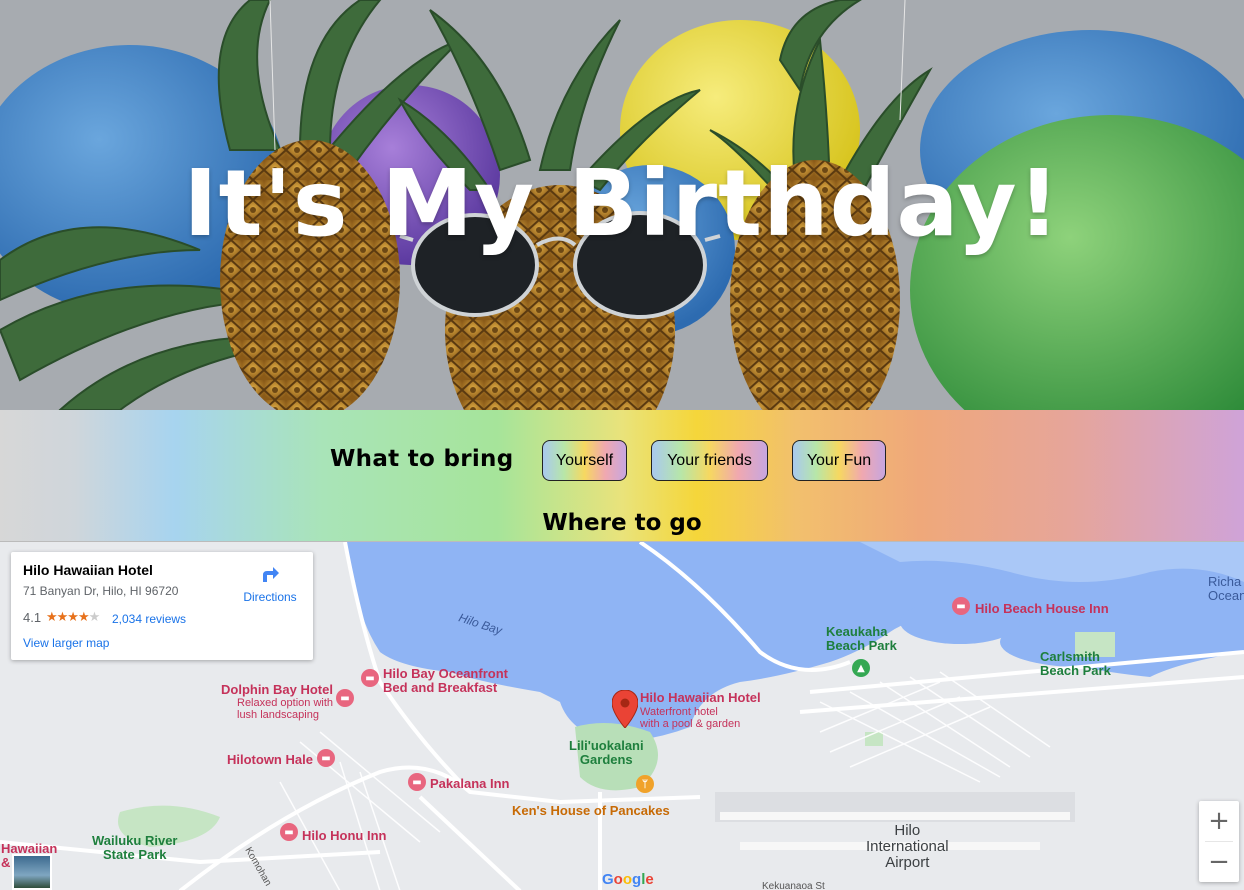 This screenshot has width=1244, height=890. I want to click on rating-stars-icon: ★★★★★, so click(73, 616).